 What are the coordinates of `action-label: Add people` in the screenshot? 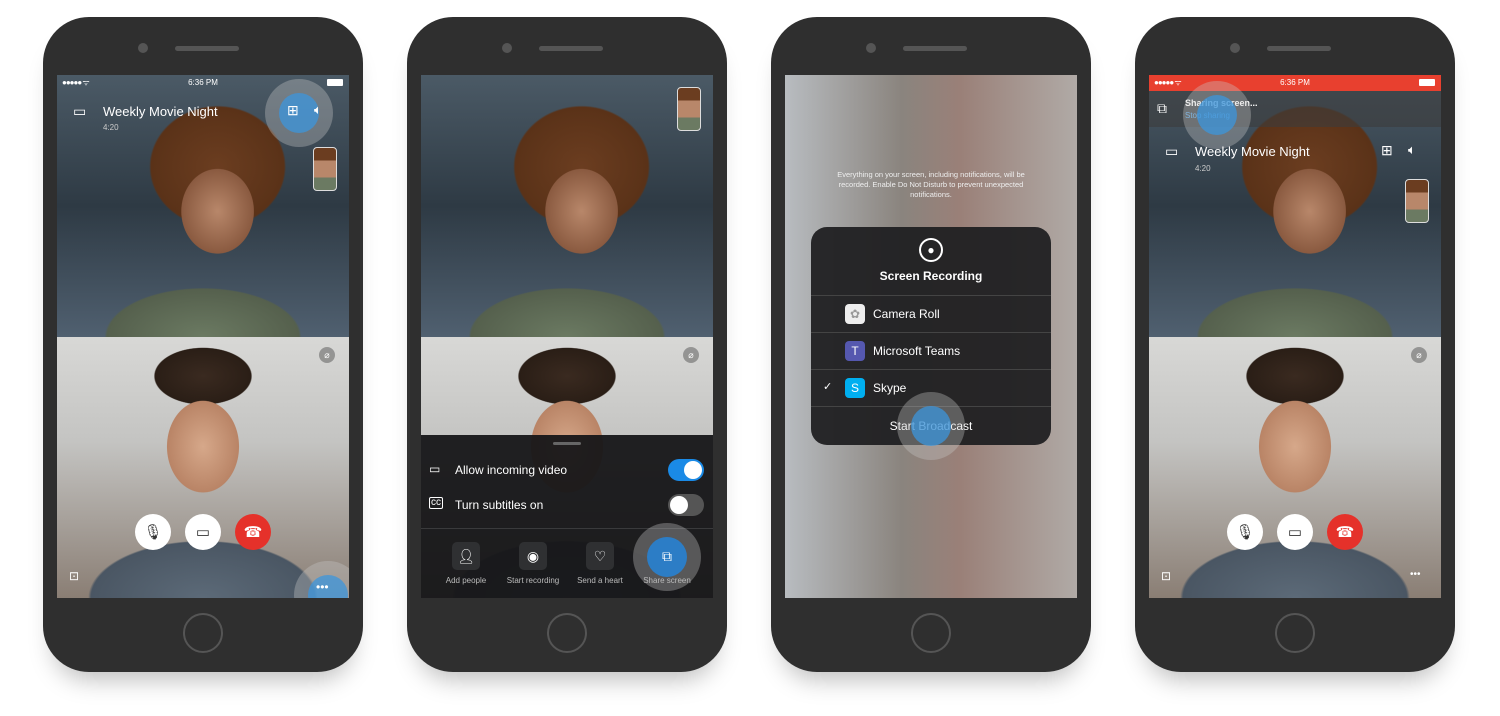 It's located at (466, 580).